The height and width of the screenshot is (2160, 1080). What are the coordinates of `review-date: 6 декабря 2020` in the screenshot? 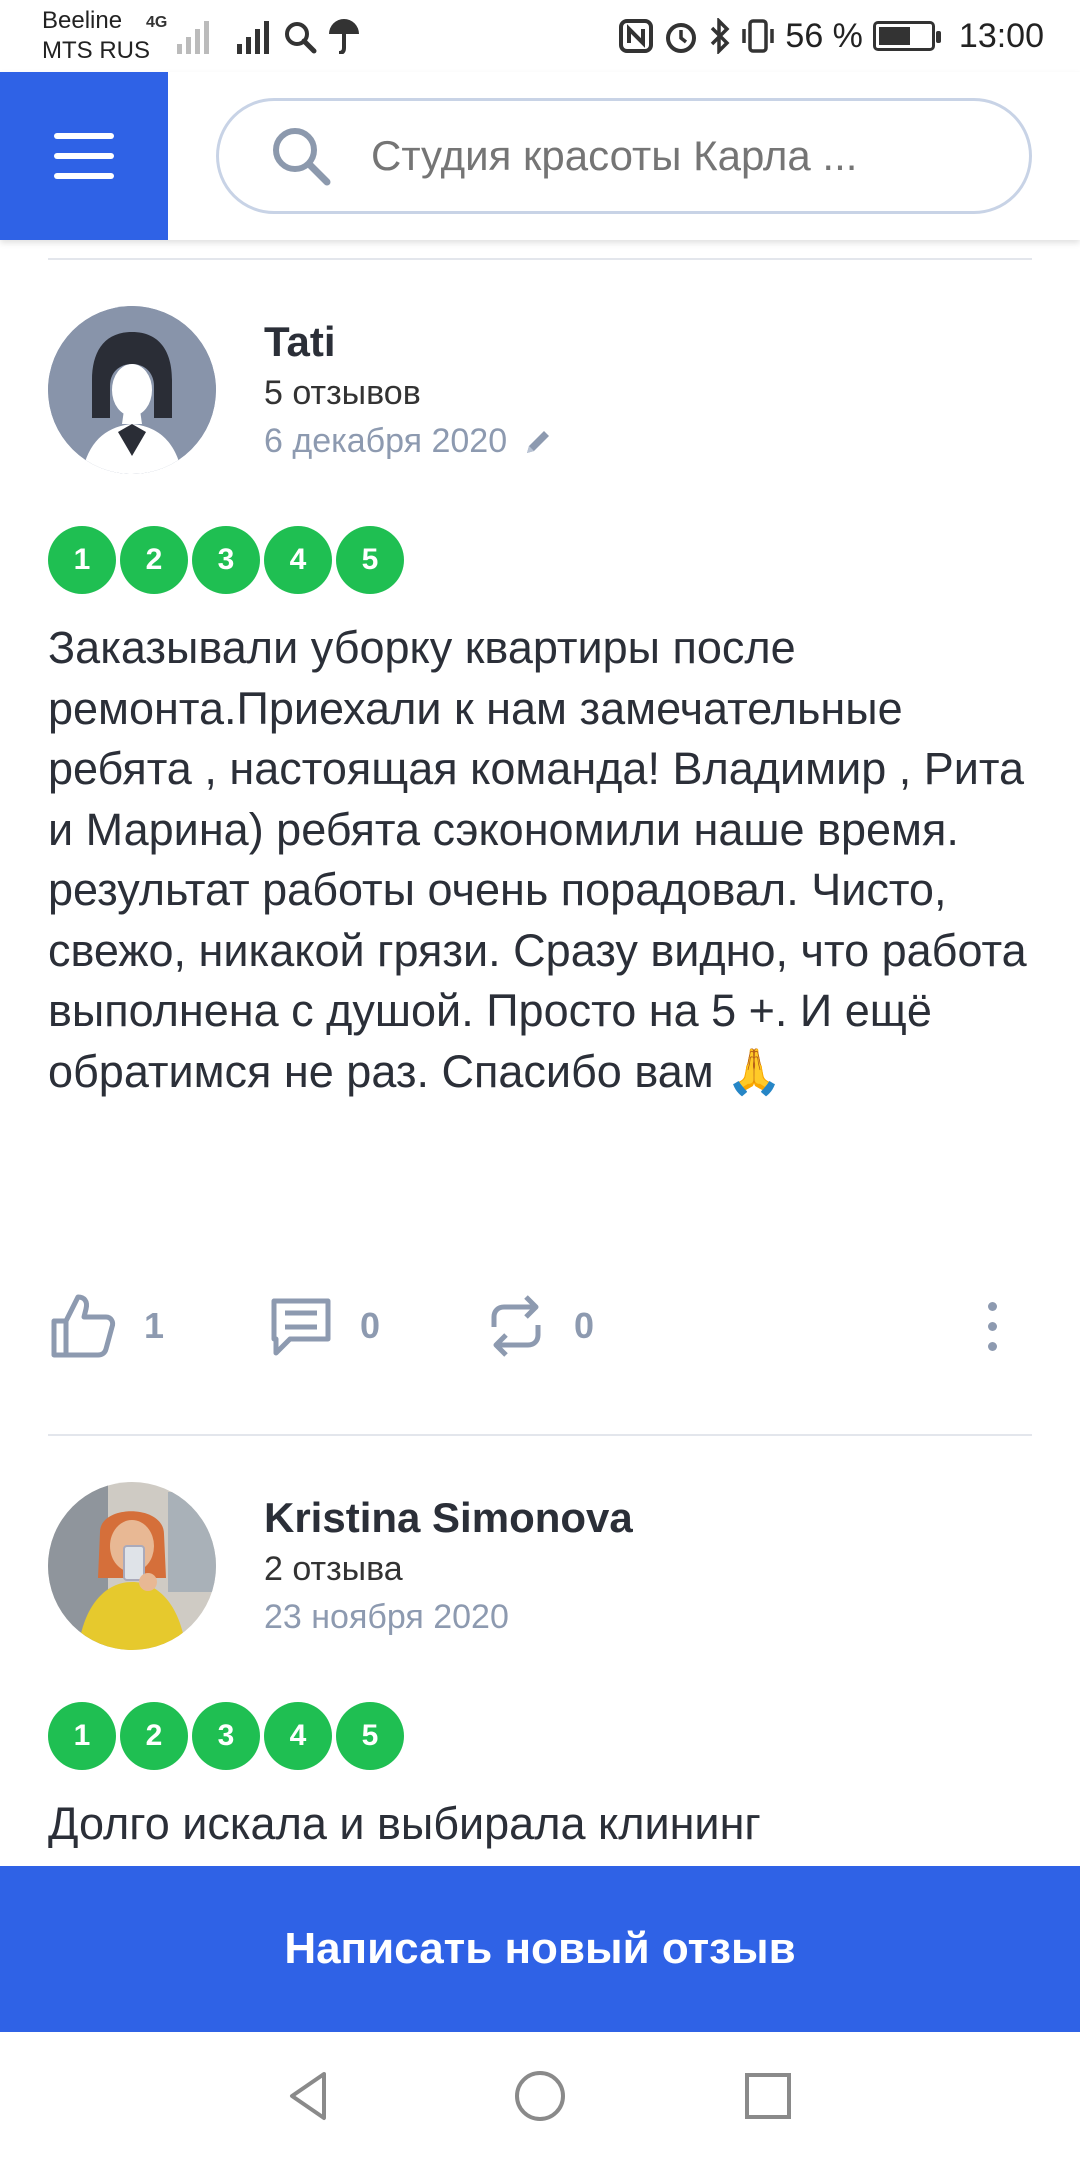 It's located at (408, 441).